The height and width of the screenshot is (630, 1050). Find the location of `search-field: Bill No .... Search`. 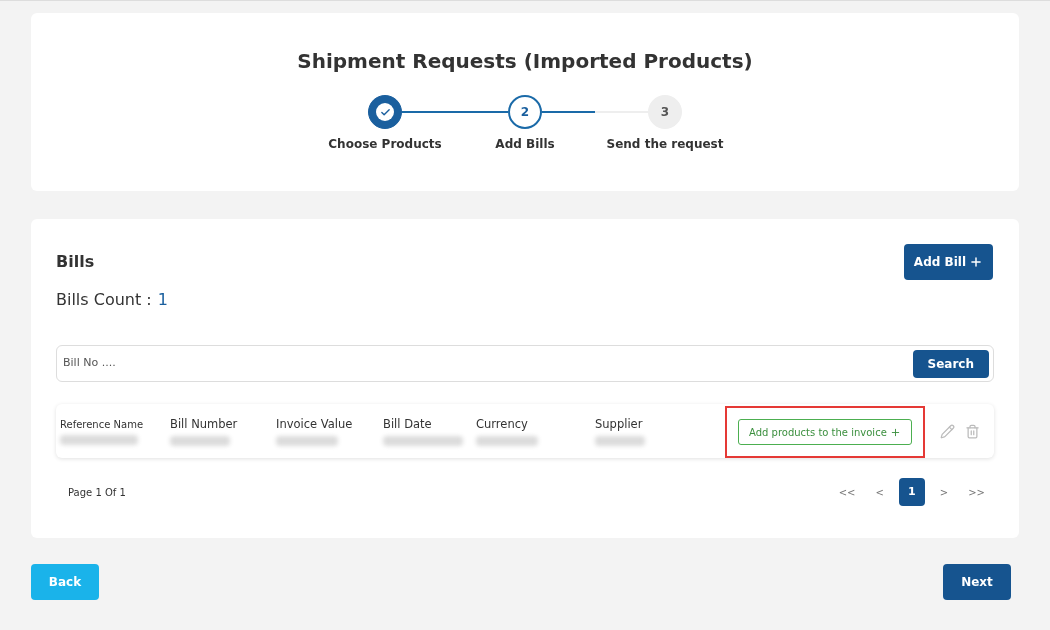

search-field: Bill No .... Search is located at coordinates (525, 363).